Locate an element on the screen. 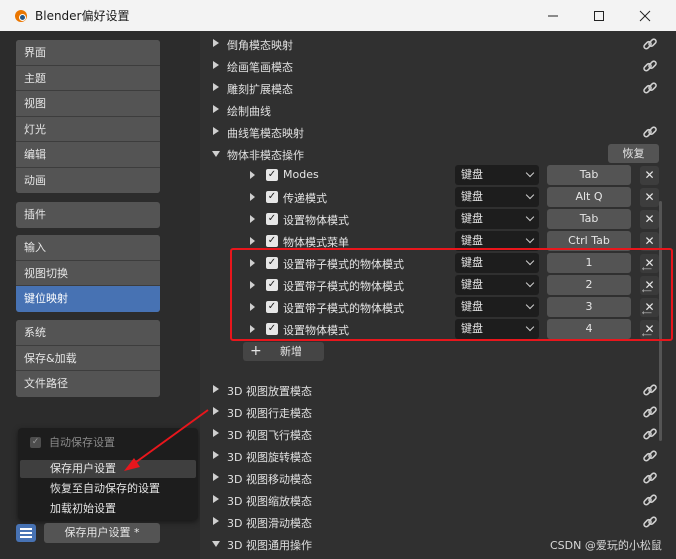 The image size is (676, 559). maximize-button is located at coordinates (599, 15).